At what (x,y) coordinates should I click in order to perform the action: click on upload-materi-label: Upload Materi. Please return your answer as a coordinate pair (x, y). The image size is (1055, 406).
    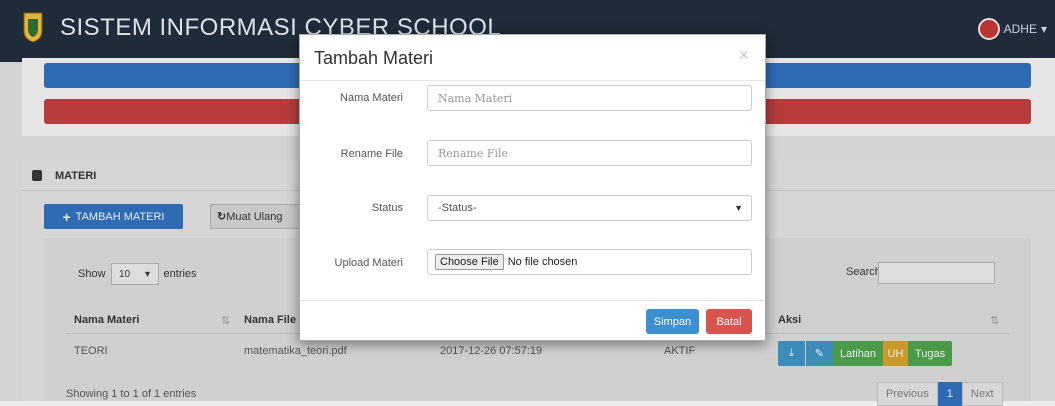
    Looking at the image, I should click on (368, 263).